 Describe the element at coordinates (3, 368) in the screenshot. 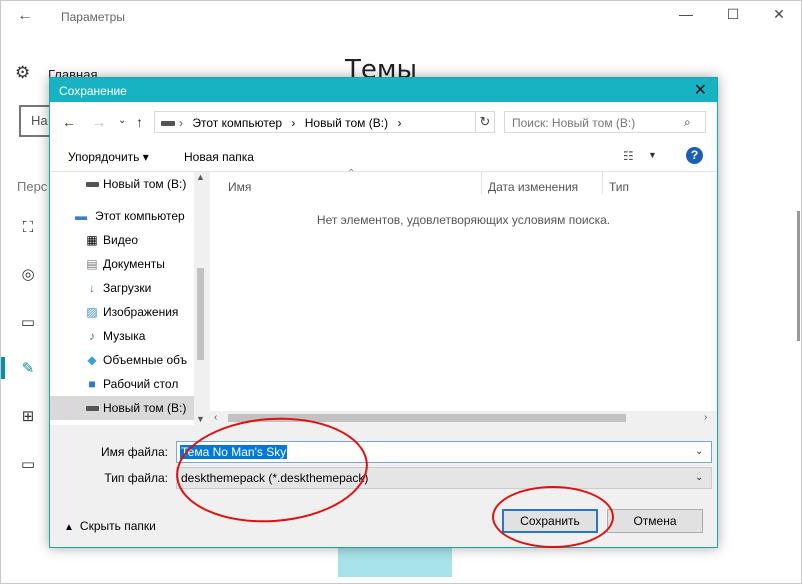

I see `active-nav-indicator` at that location.